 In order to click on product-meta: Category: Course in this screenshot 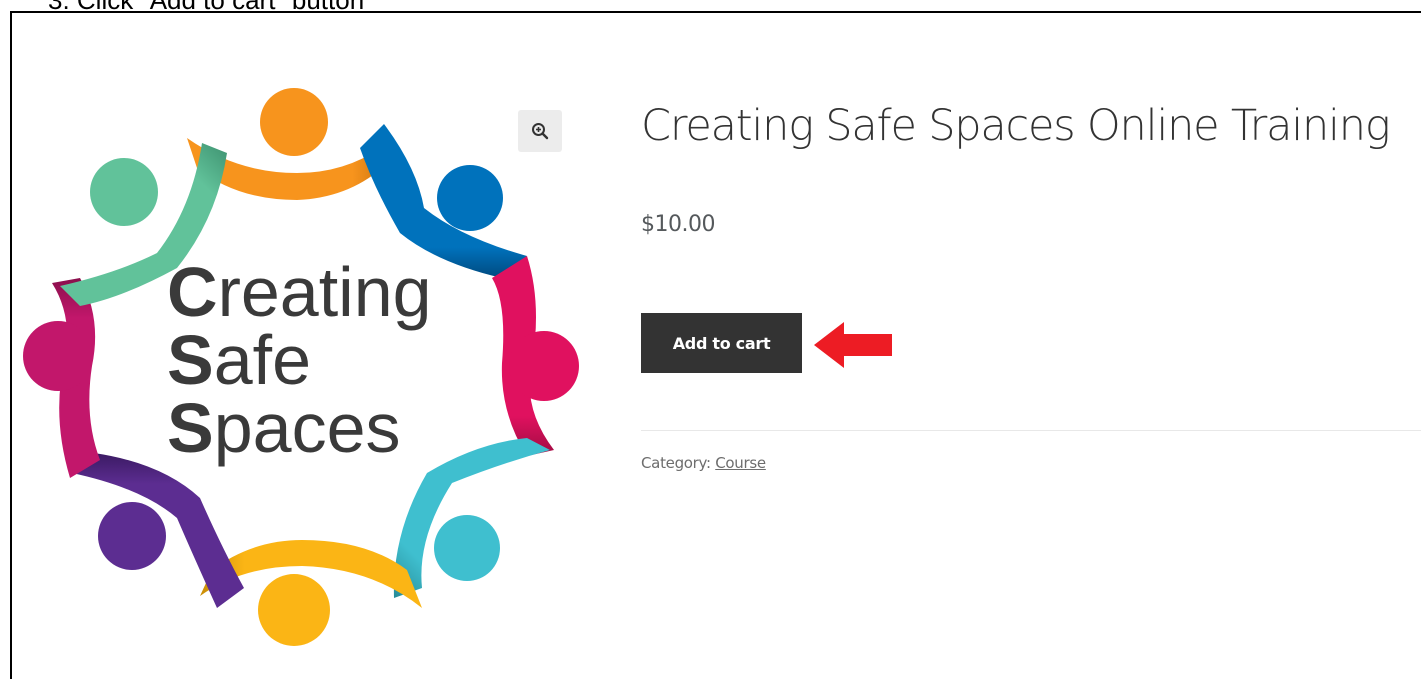, I will do `click(703, 463)`.